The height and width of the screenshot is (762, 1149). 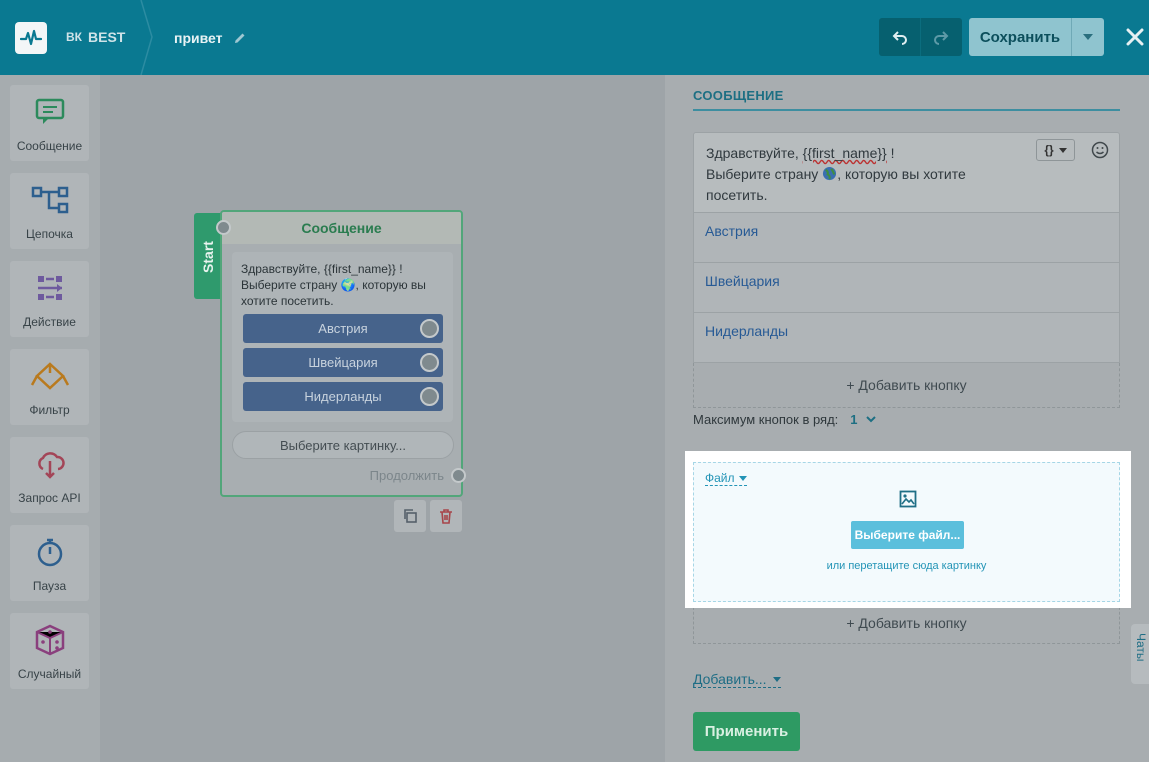 What do you see at coordinates (107, 37) in the screenshot?
I see `bot-name-label: BEST` at bounding box center [107, 37].